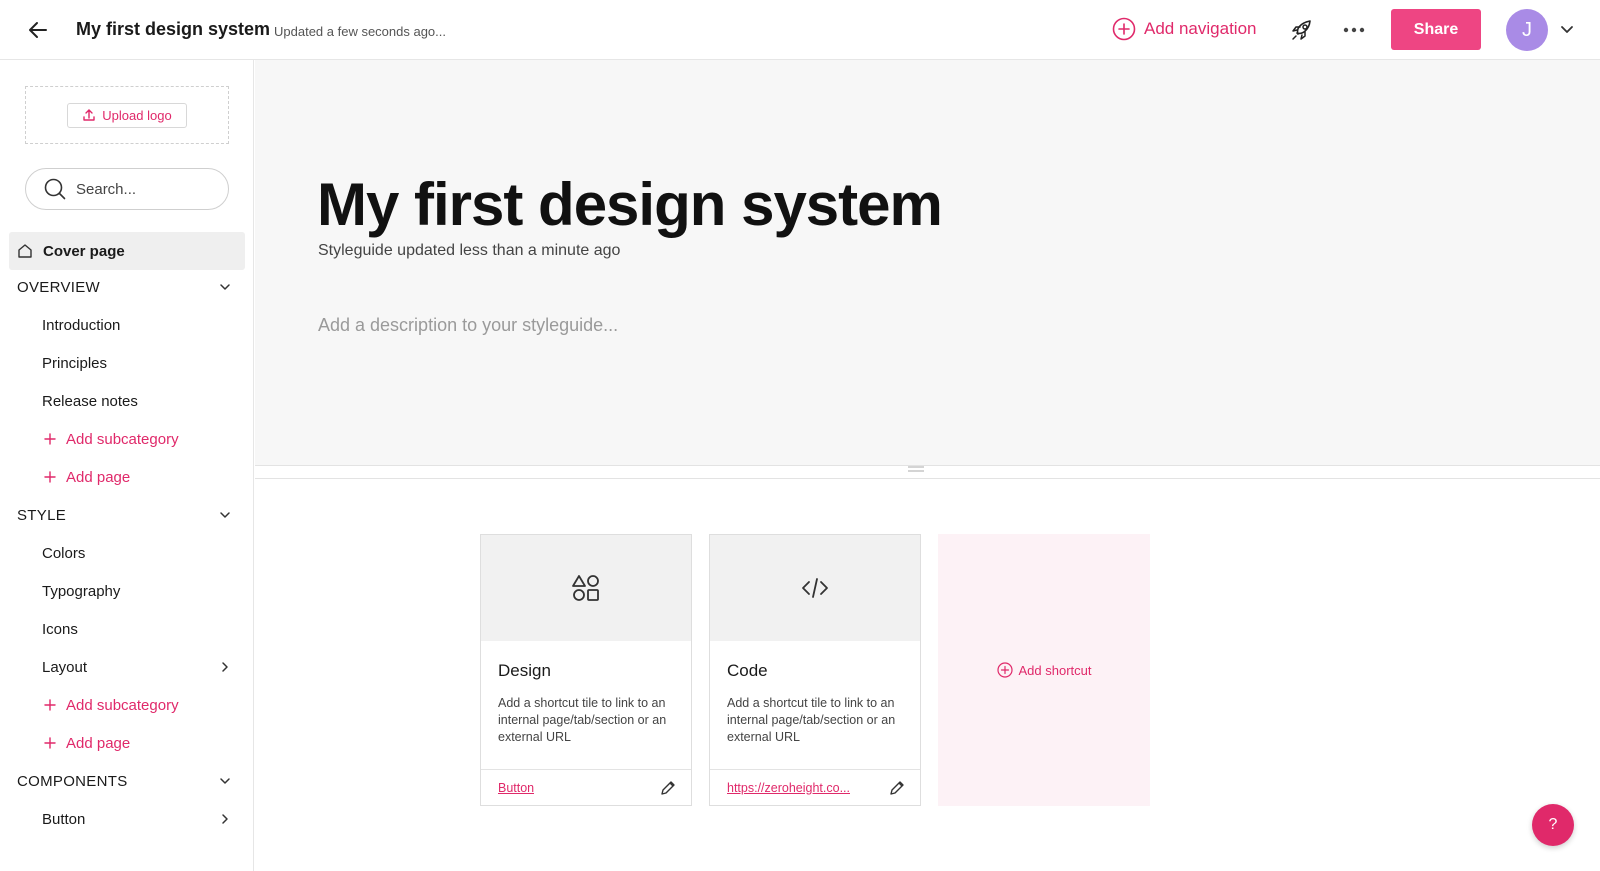 The width and height of the screenshot is (1600, 871). Describe the element at coordinates (65, 667) in the screenshot. I see `sidebar-item-label: Layout` at that location.